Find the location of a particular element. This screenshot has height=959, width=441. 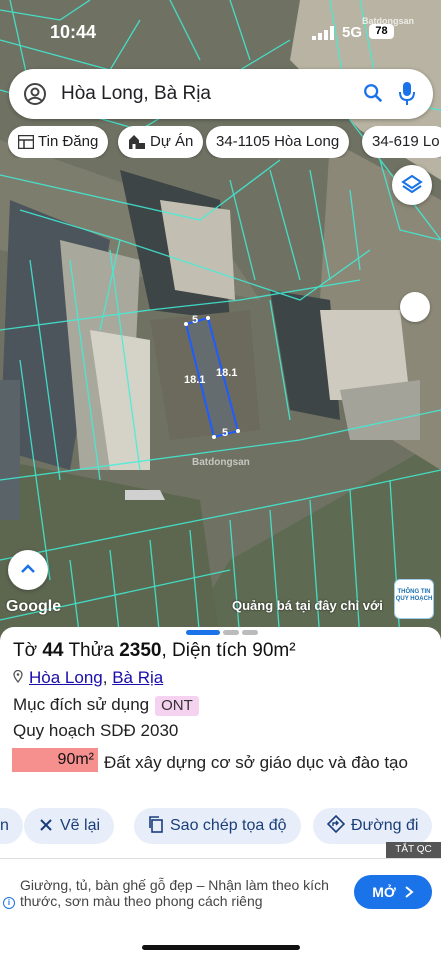

layers-button is located at coordinates (412, 185).